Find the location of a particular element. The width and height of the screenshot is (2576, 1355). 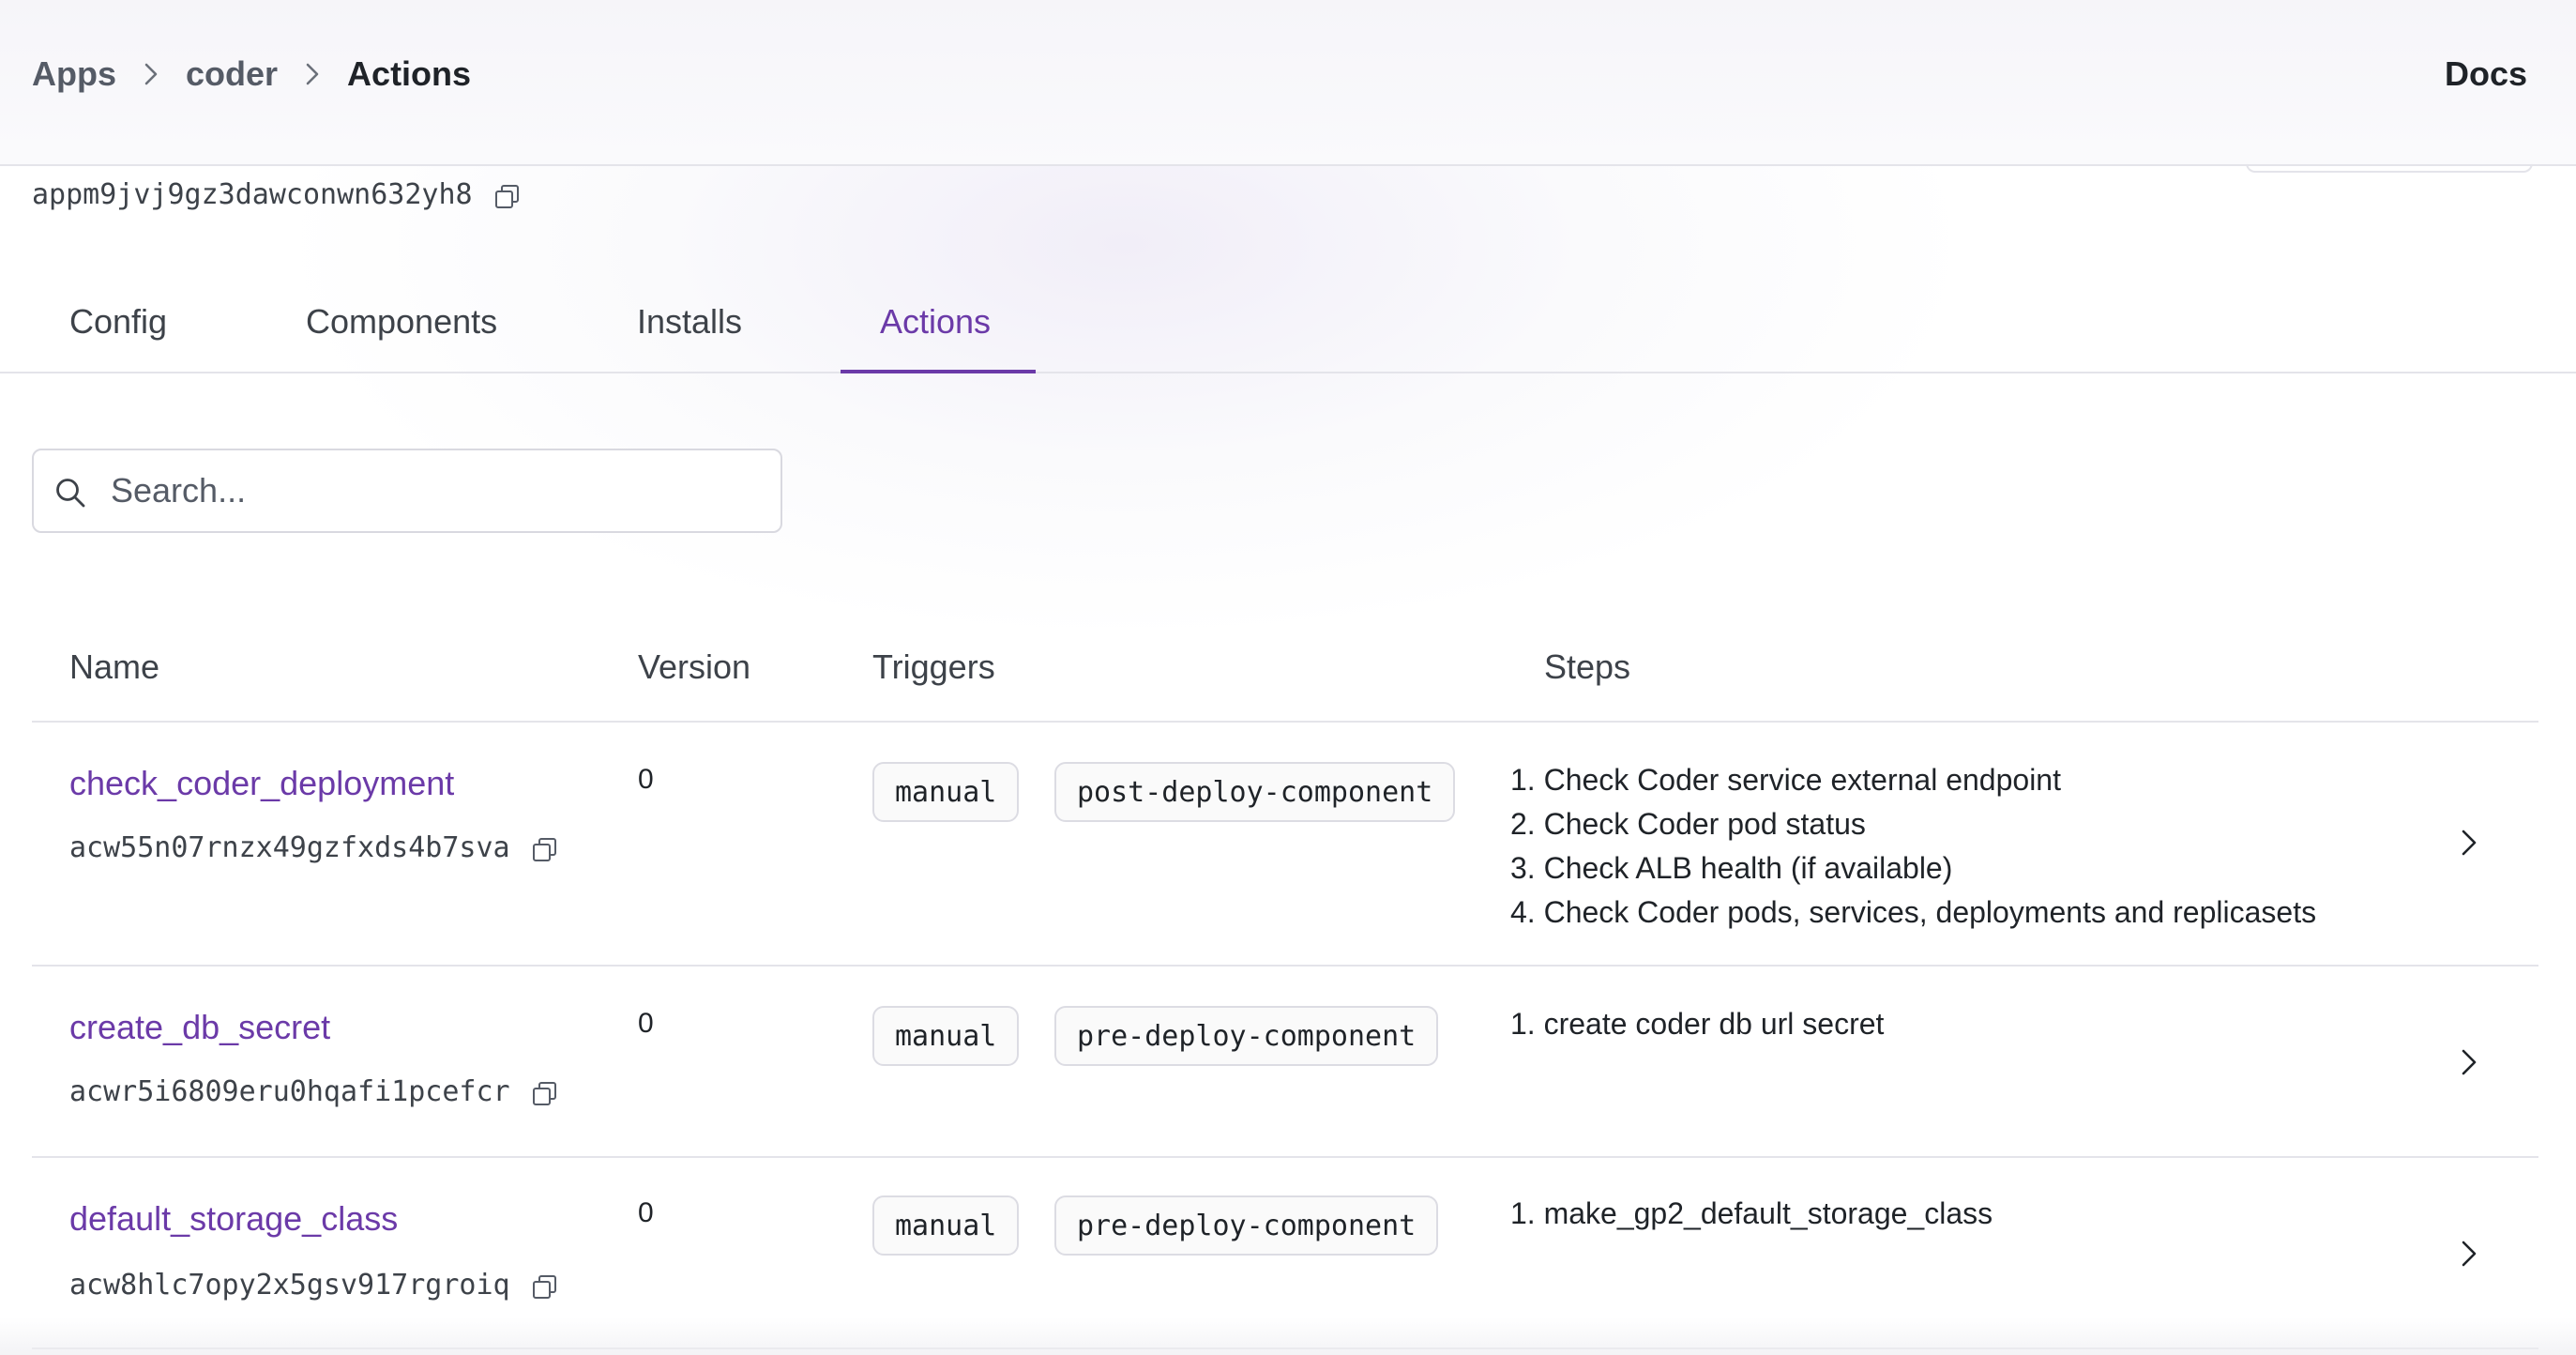

action-name-link: create_db_secret is located at coordinates (199, 1027).